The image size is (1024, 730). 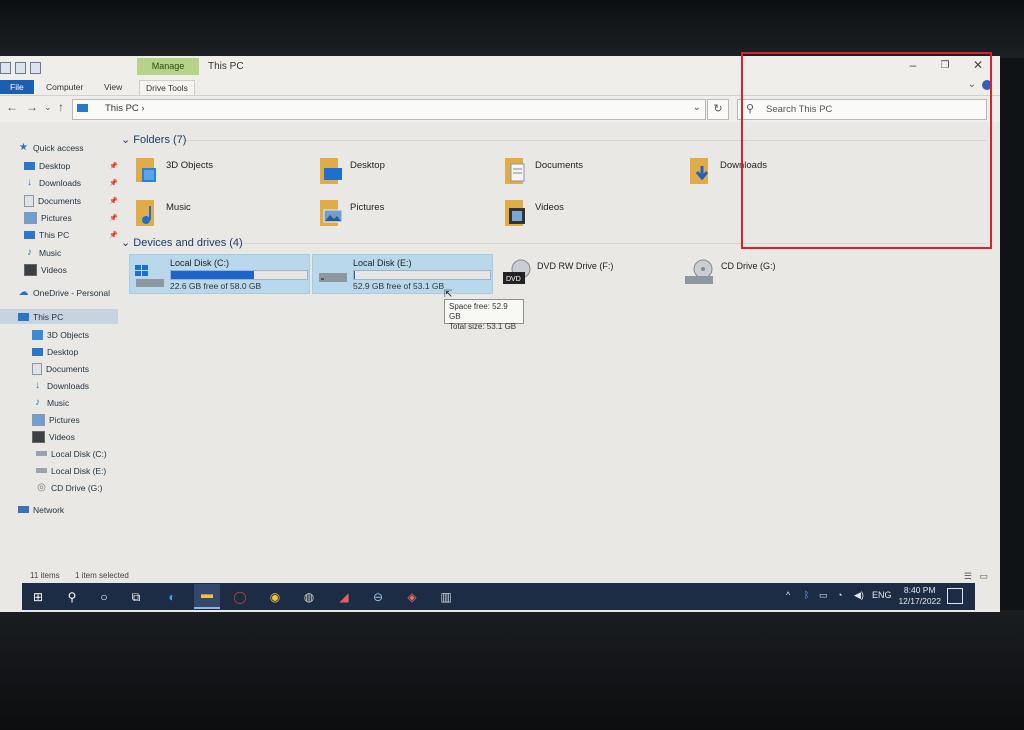 I want to click on refresh-button: ↻, so click(x=718, y=109).